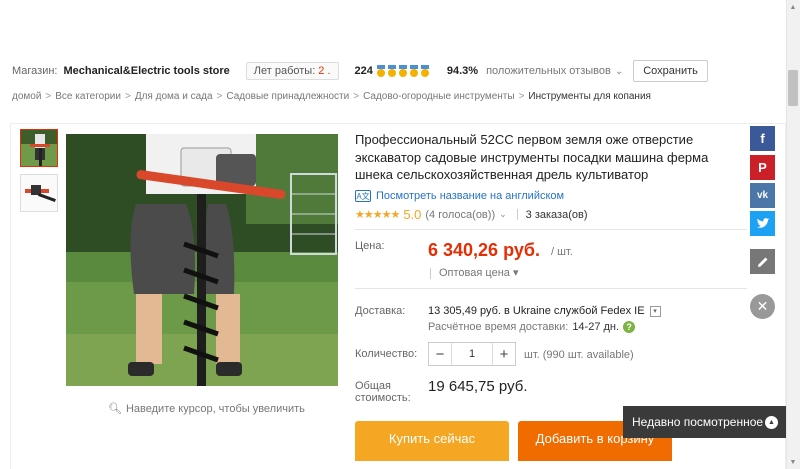 The image size is (800, 469). Describe the element at coordinates (462, 71) in the screenshot. I see `positive-feedback-percent: 94.3%` at that location.